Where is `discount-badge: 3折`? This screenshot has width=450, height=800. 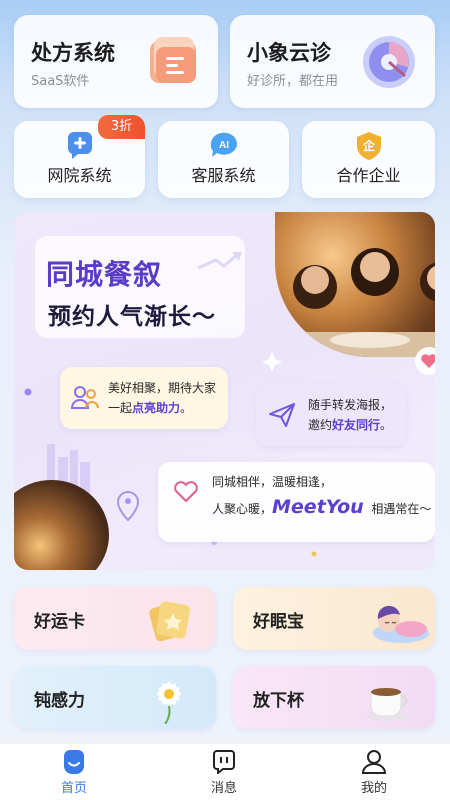 discount-badge: 3折 is located at coordinates (121, 127).